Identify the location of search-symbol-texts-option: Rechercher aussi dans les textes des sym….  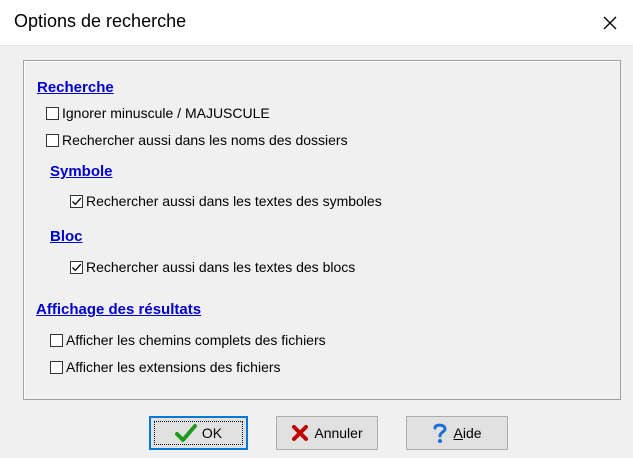
(226, 201).